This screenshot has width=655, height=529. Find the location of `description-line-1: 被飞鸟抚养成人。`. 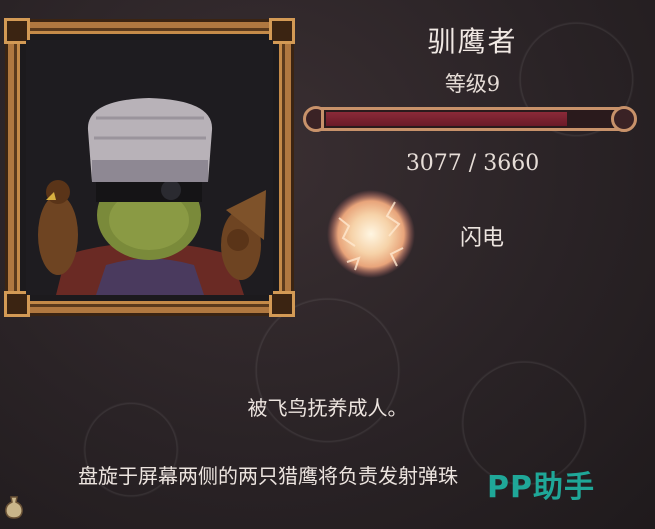

description-line-1: 被飞鸟抚养成人。 is located at coordinates (327, 408).